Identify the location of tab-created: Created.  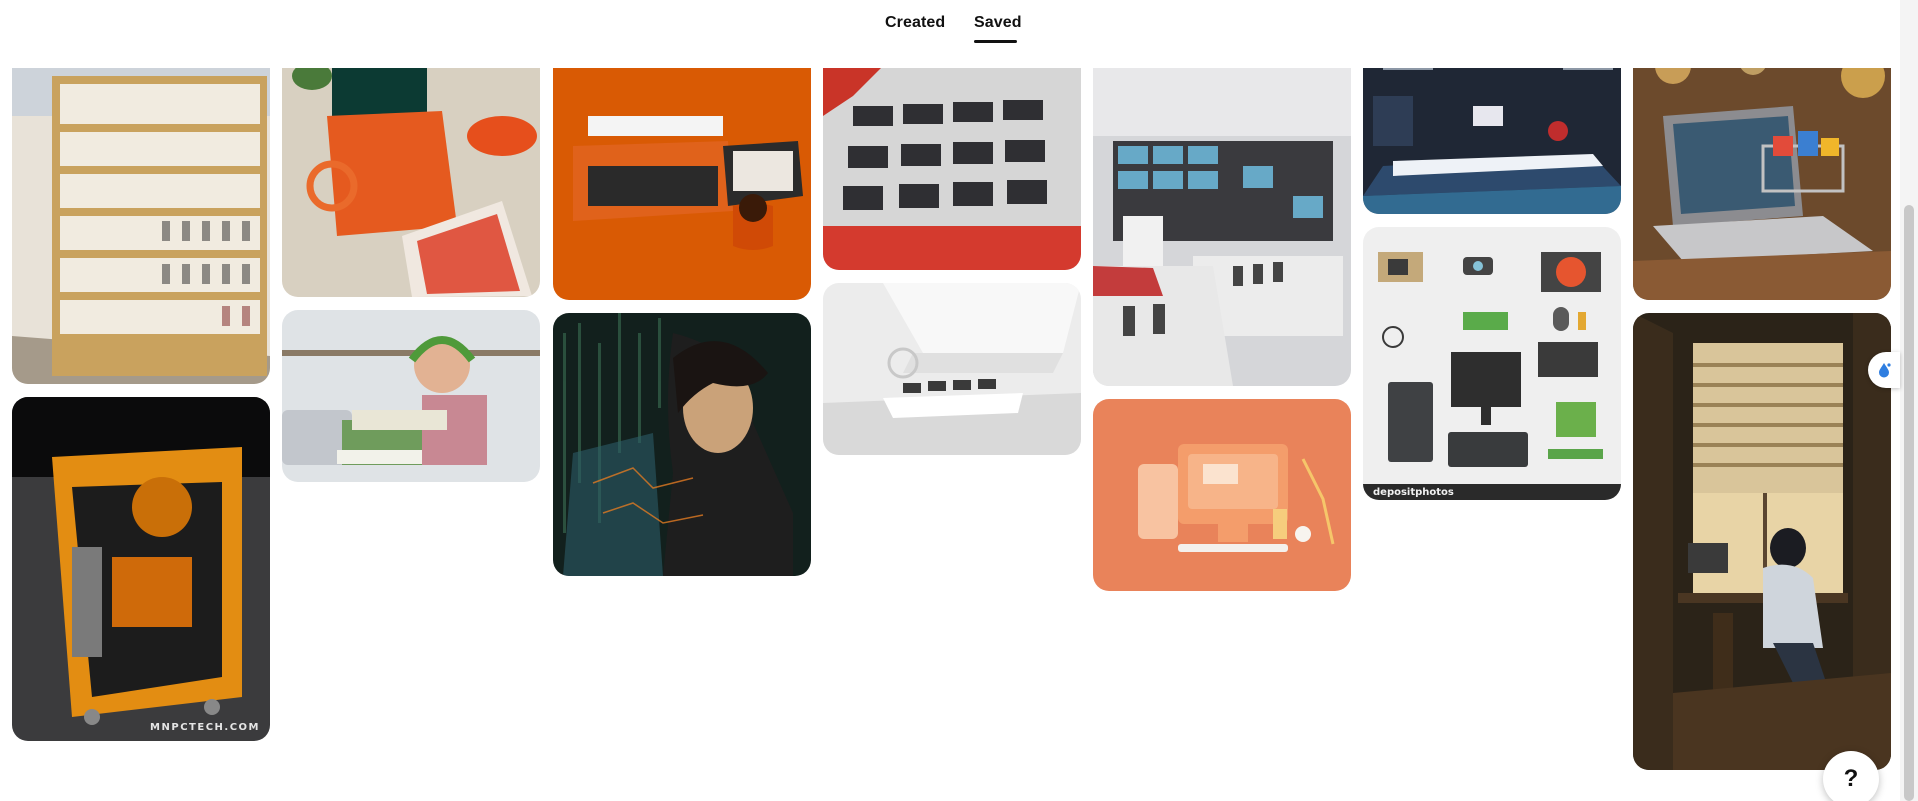
(915, 23).